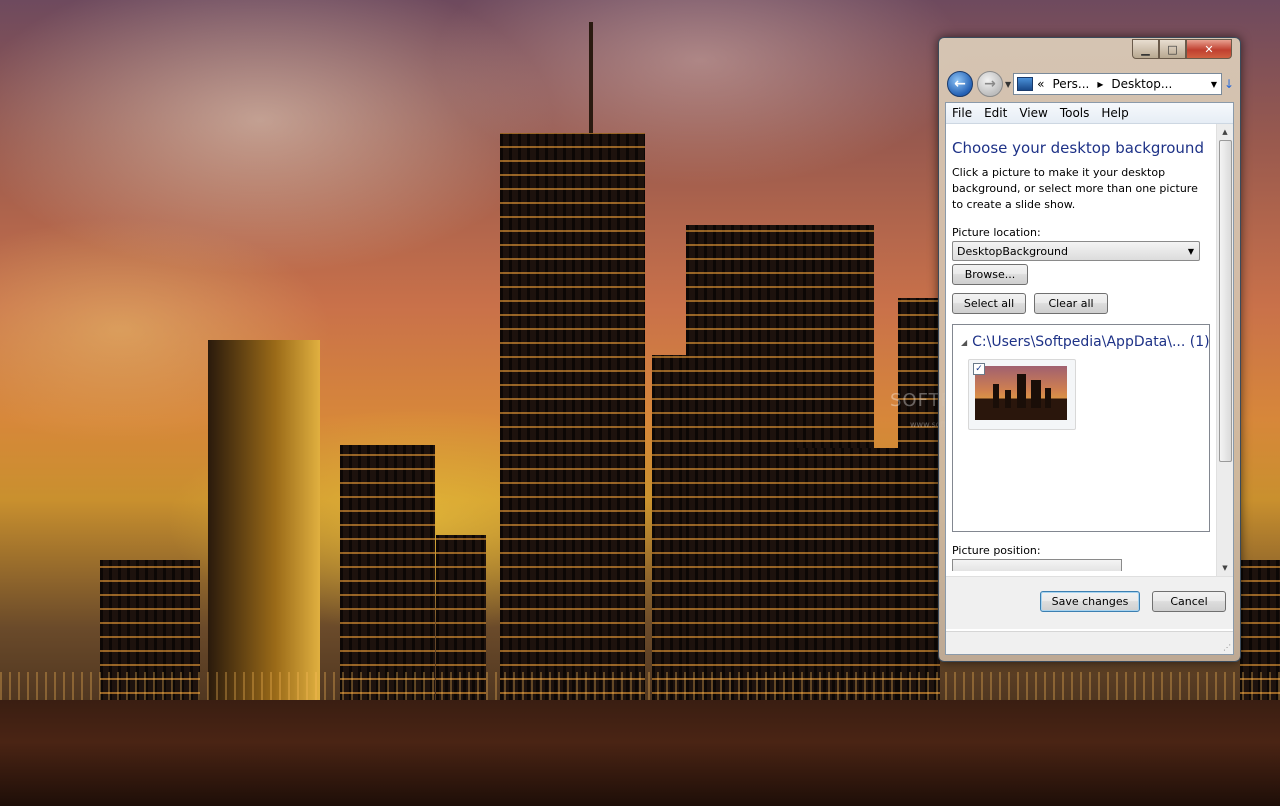 The height and width of the screenshot is (806, 1280). Describe the element at coordinates (1225, 568) in the screenshot. I see `scroll-down-icon: ▼` at that location.